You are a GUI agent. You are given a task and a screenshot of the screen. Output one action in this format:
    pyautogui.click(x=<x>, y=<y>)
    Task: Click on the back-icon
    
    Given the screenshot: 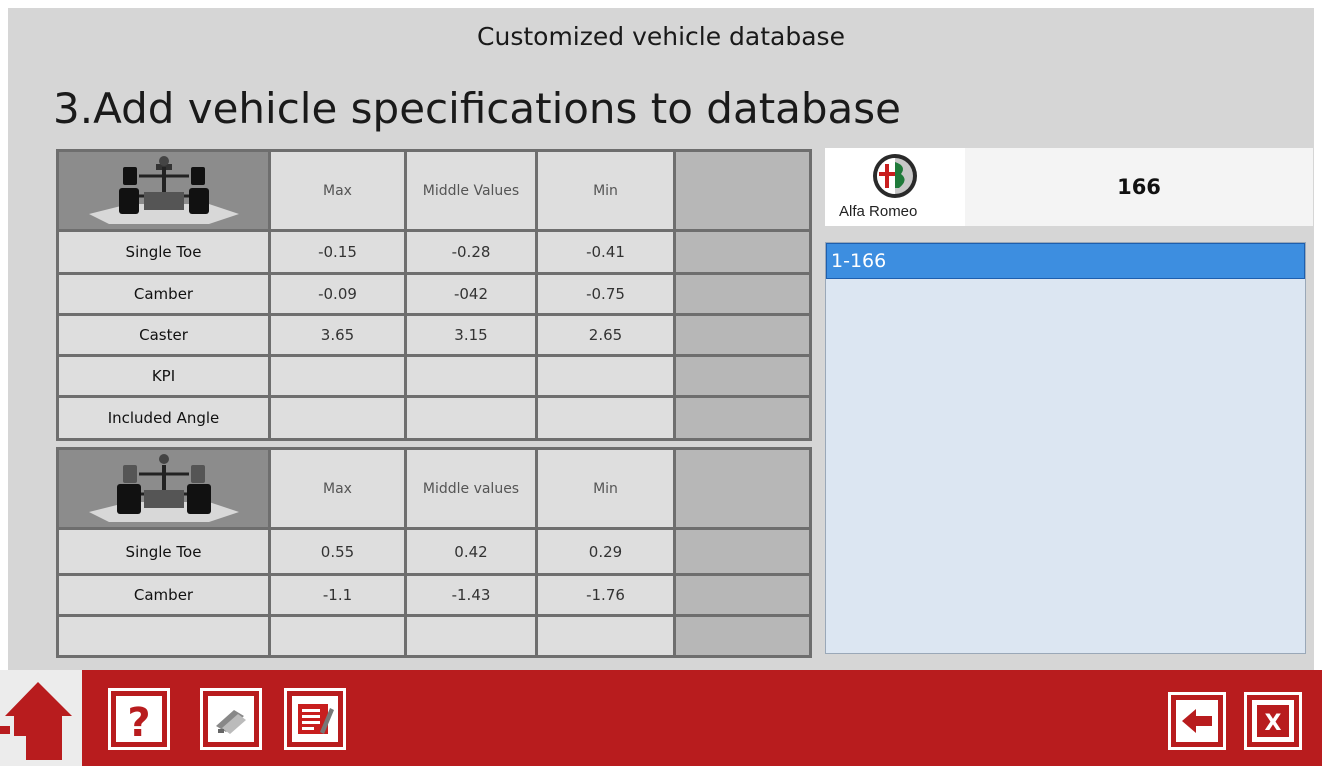 What is the action you would take?
    pyautogui.click(x=1197, y=721)
    